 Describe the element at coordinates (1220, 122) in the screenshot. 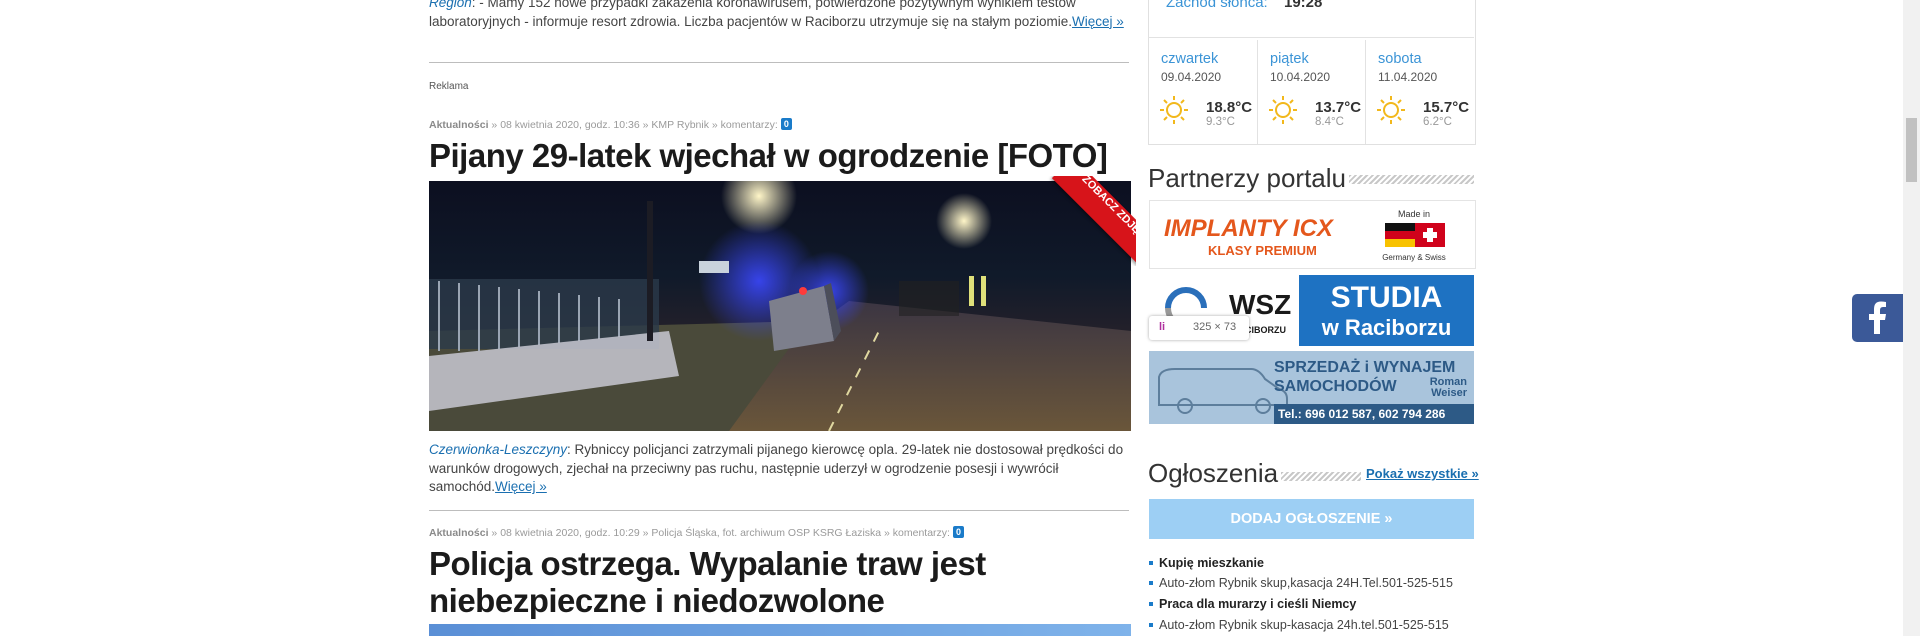

I see `temp-low: 9.3°C` at that location.